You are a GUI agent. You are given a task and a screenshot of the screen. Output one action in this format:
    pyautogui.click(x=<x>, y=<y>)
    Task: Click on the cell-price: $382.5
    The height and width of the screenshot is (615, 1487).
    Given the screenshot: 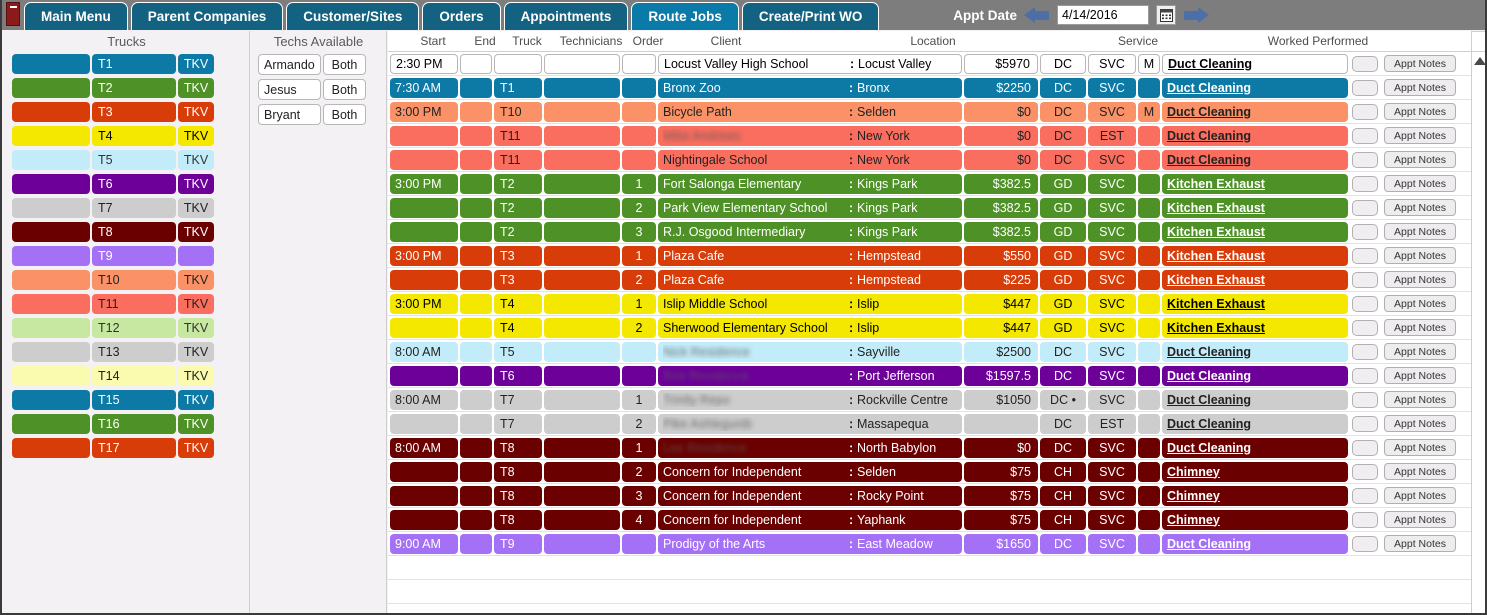 What is the action you would take?
    pyautogui.click(x=1001, y=183)
    